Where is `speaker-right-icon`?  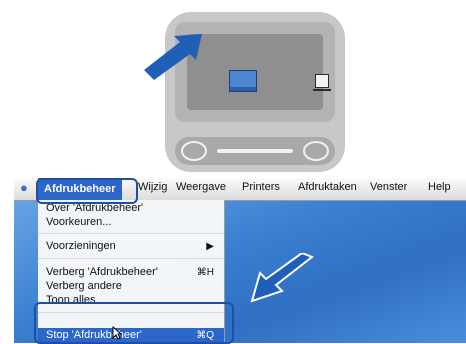
speaker-right-icon is located at coordinates (316, 151).